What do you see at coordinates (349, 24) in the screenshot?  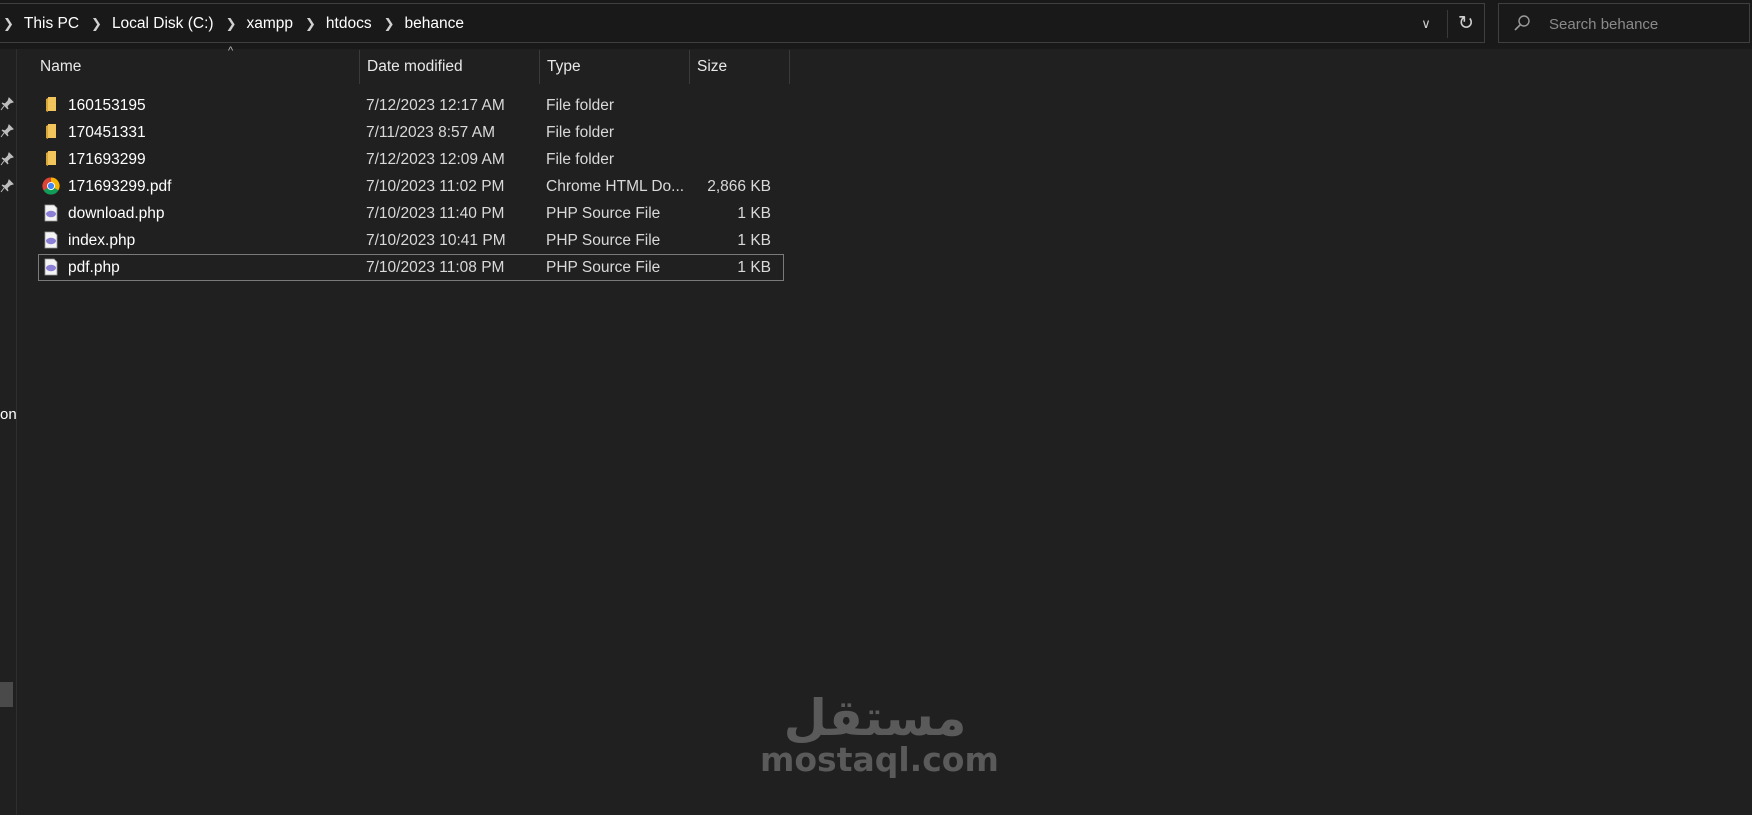 I see `breadcrumb-htdocs: htdocs` at bounding box center [349, 24].